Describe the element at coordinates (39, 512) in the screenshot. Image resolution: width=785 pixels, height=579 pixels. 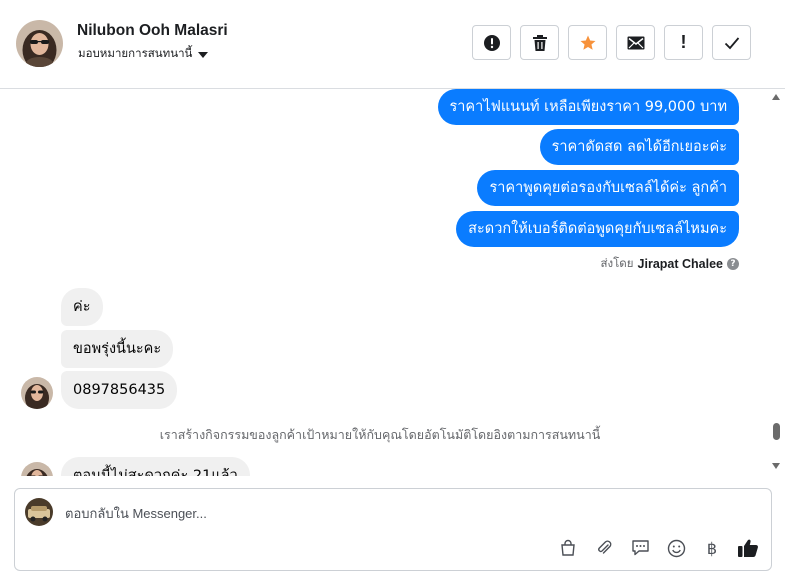
I see `page-avatar` at that location.